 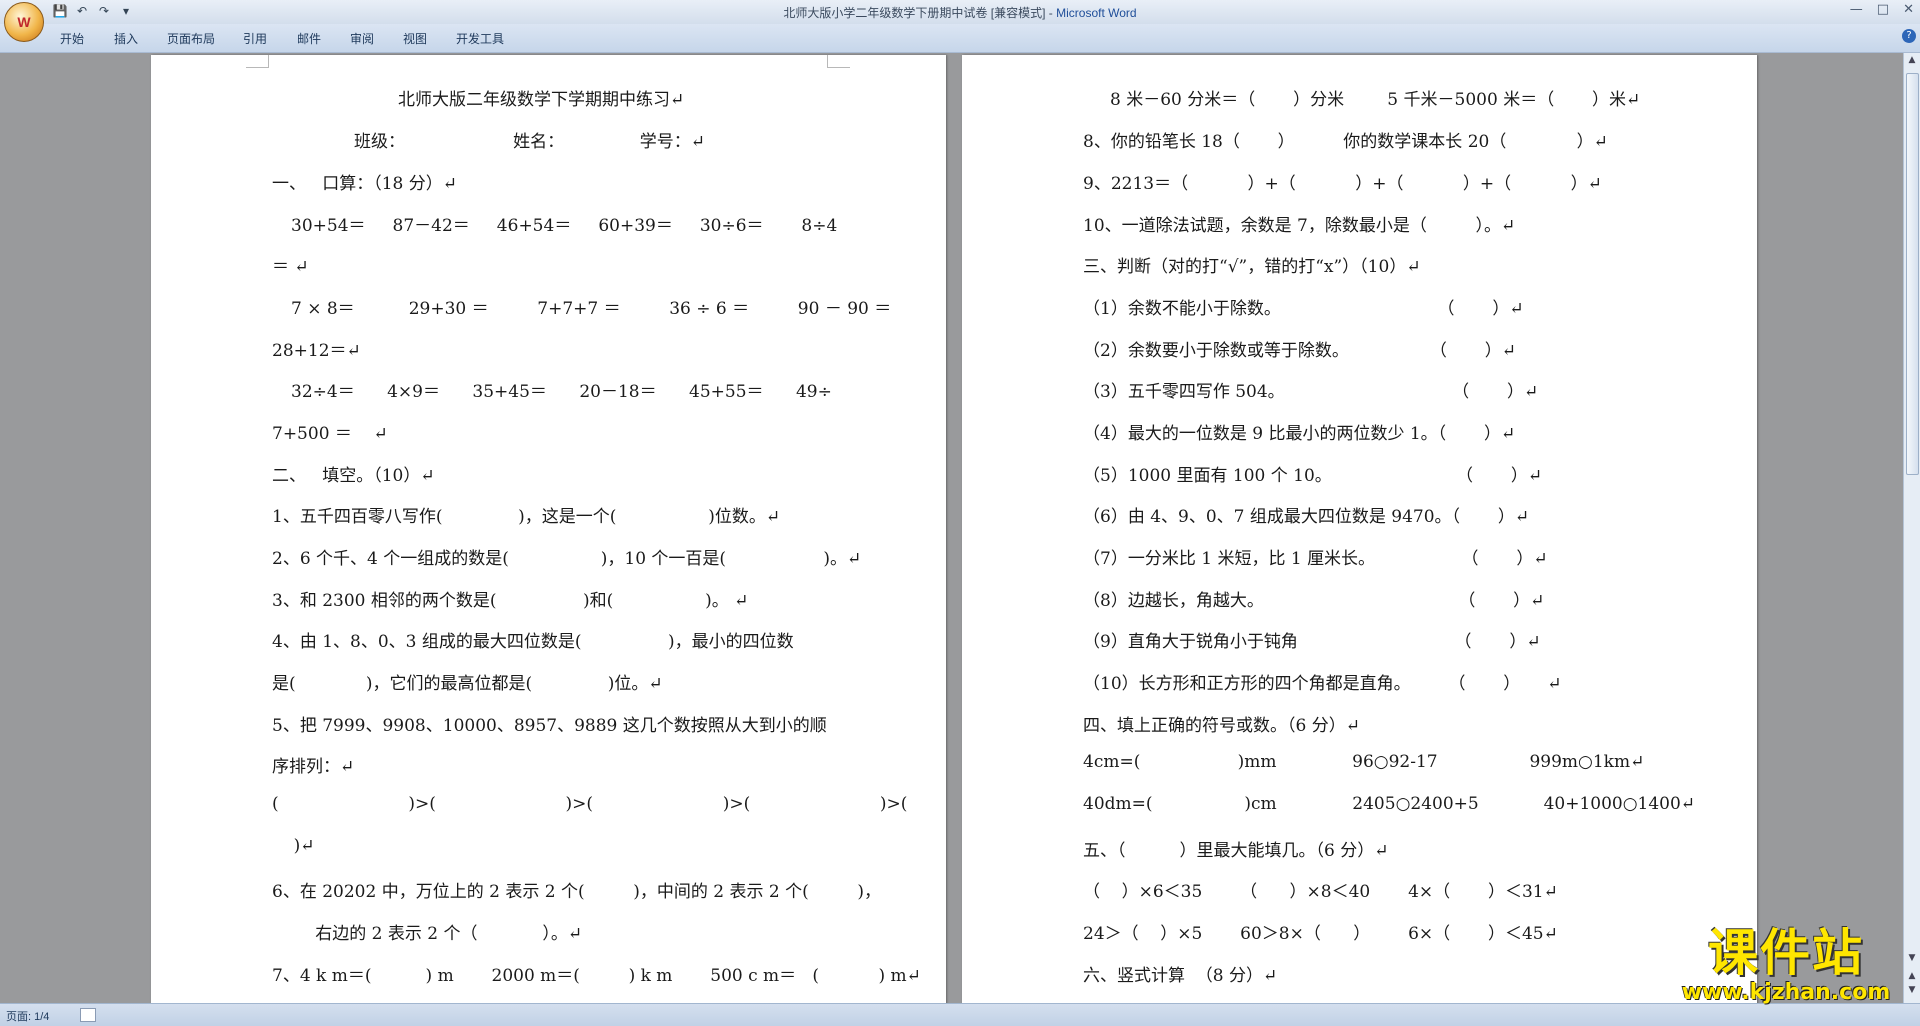 What do you see at coordinates (257, 61) in the screenshot?
I see `margin-corner-tl` at bounding box center [257, 61].